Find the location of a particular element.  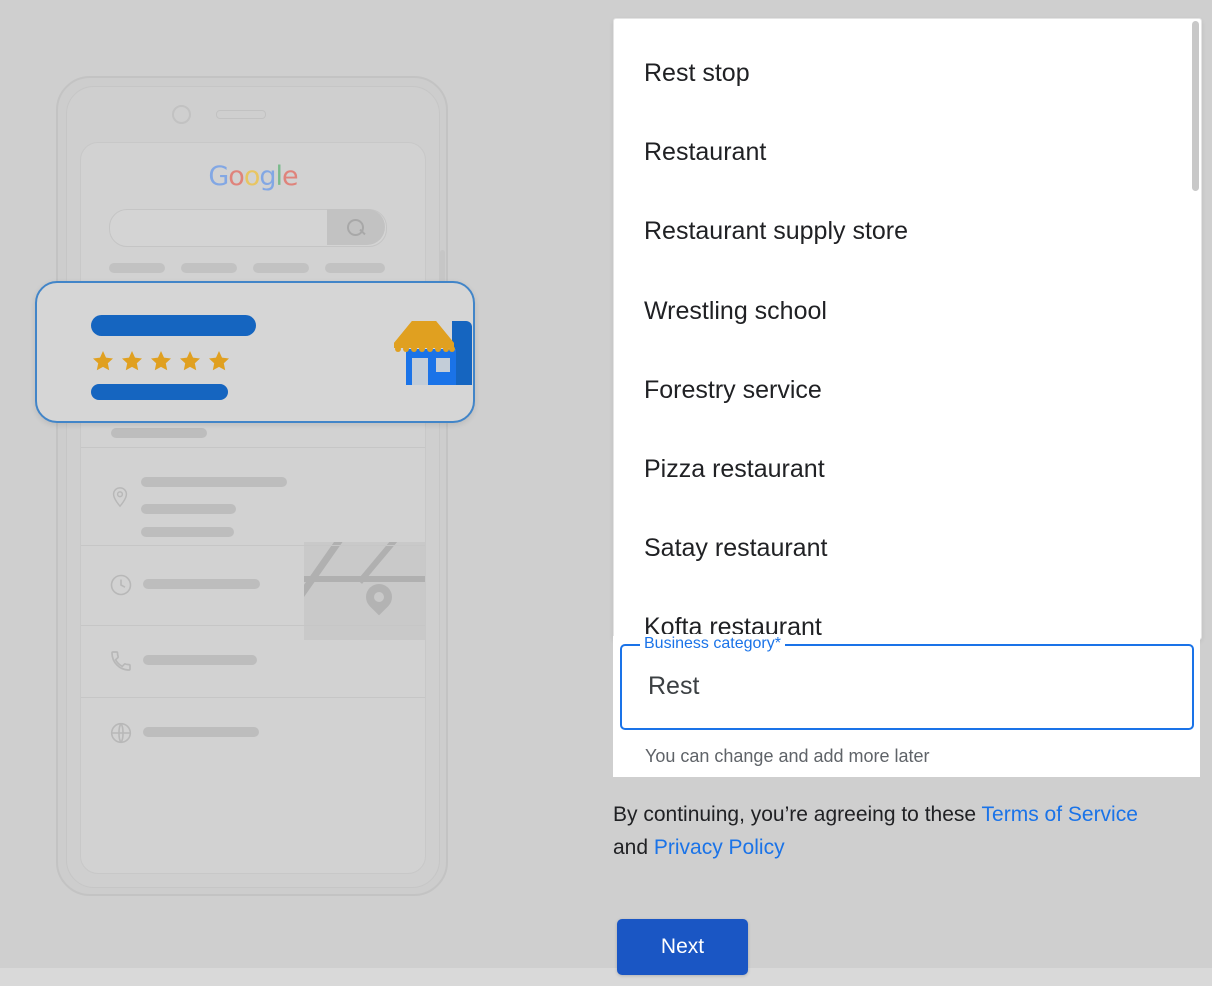

dropdown-option-restaurant-supply-store: Restaurant supply store is located at coordinates (776, 231).